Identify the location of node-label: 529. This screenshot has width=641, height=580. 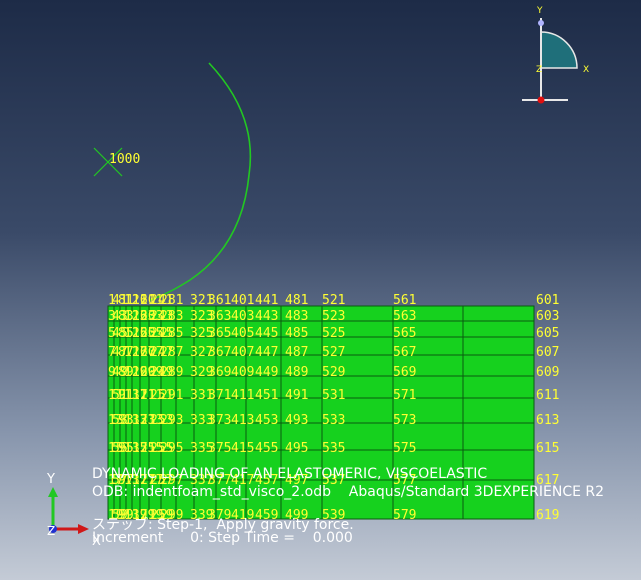
(333, 372).